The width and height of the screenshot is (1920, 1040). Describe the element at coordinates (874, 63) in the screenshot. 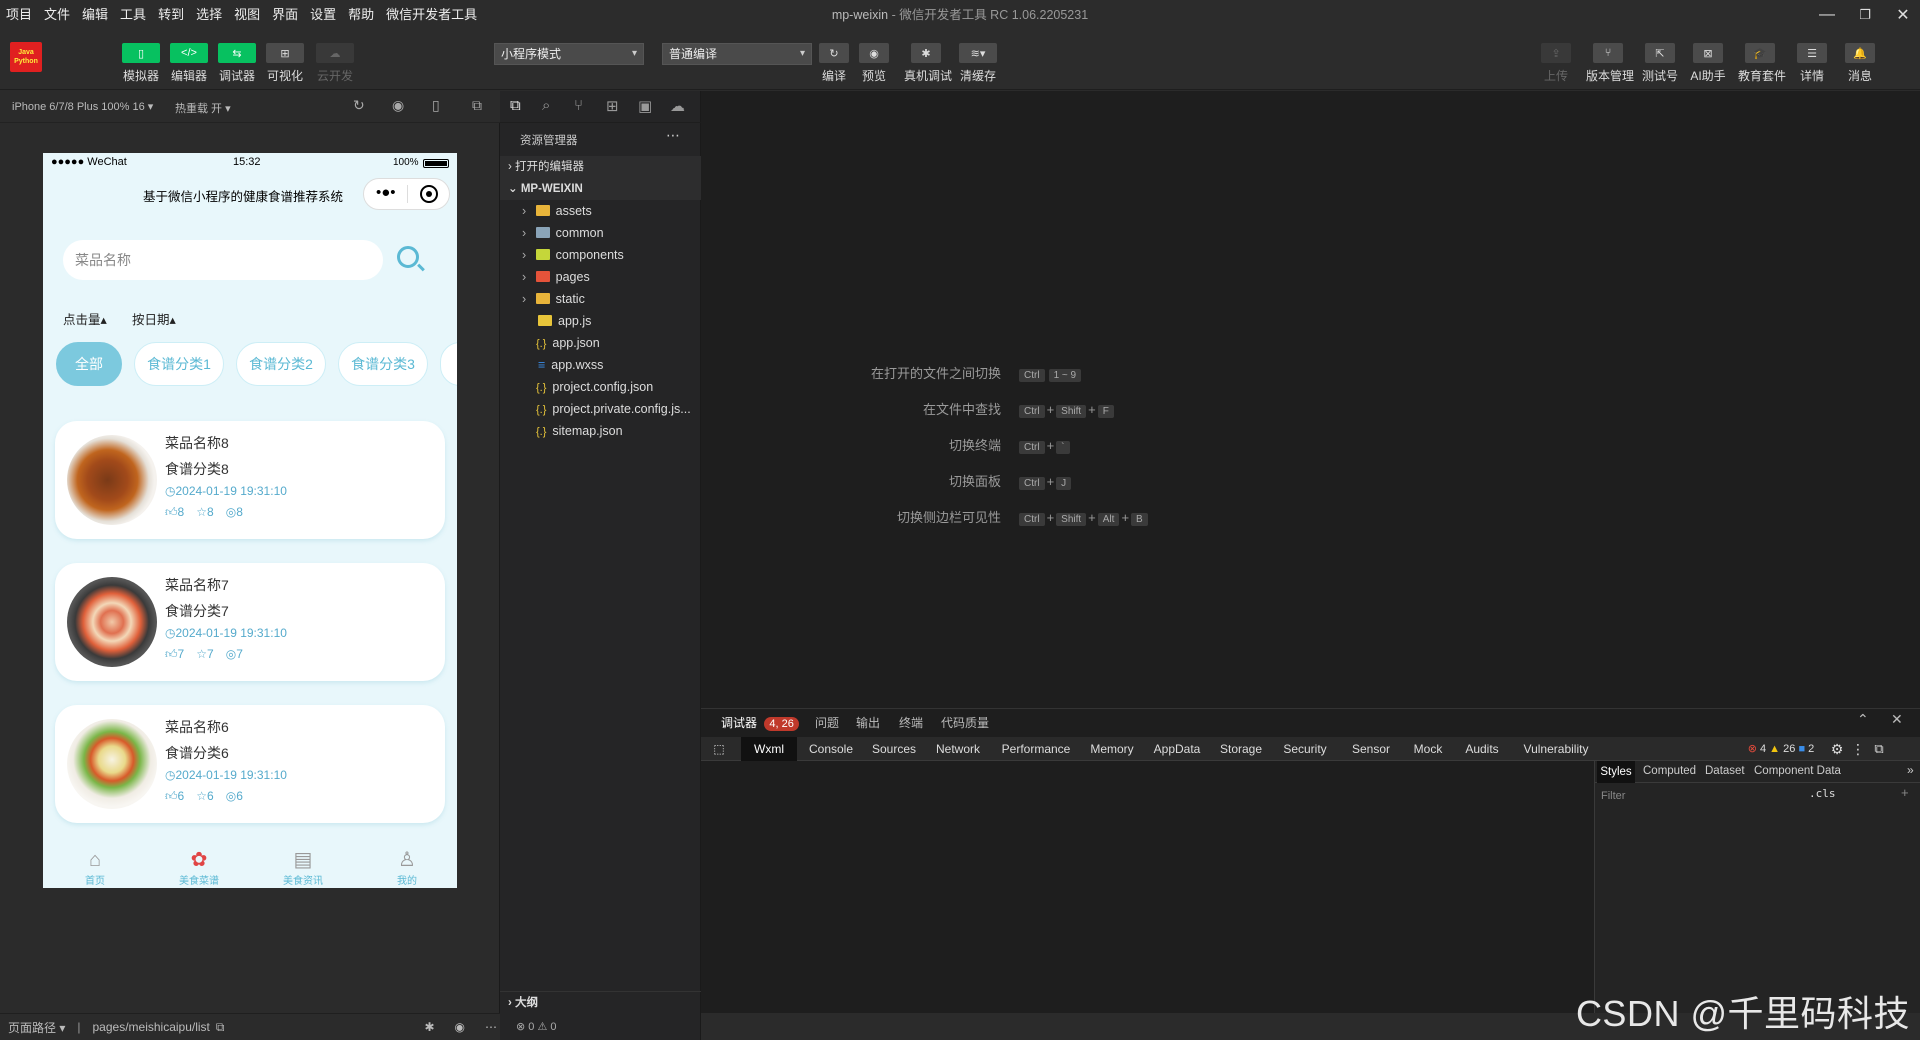

I see `preview-button: ◉ 预览` at that location.